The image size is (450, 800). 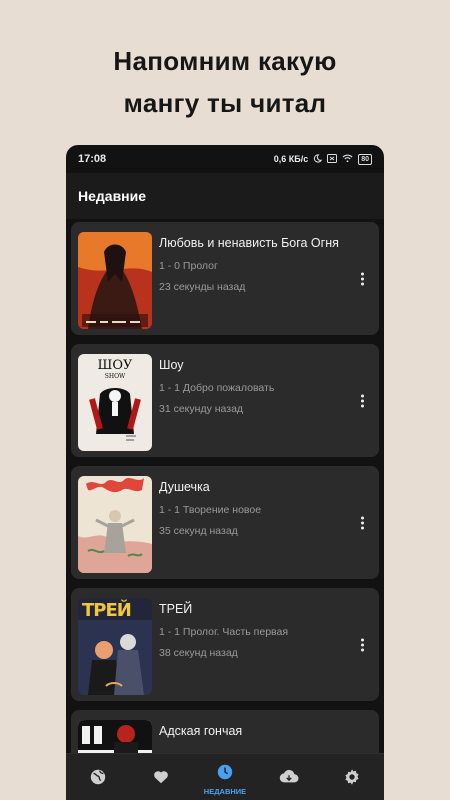 I want to click on time-ago: 23 секунды назад, so click(x=202, y=287).